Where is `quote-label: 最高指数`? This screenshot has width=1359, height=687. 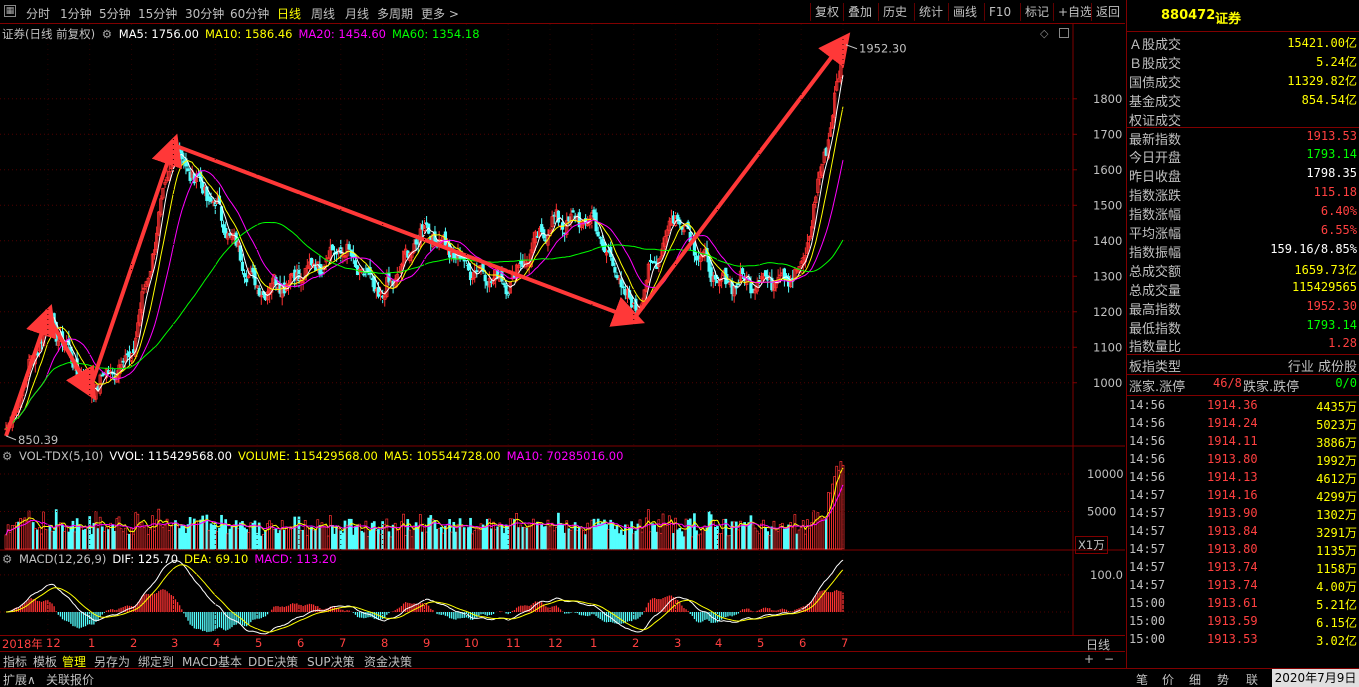 quote-label: 最高指数 is located at coordinates (1155, 310).